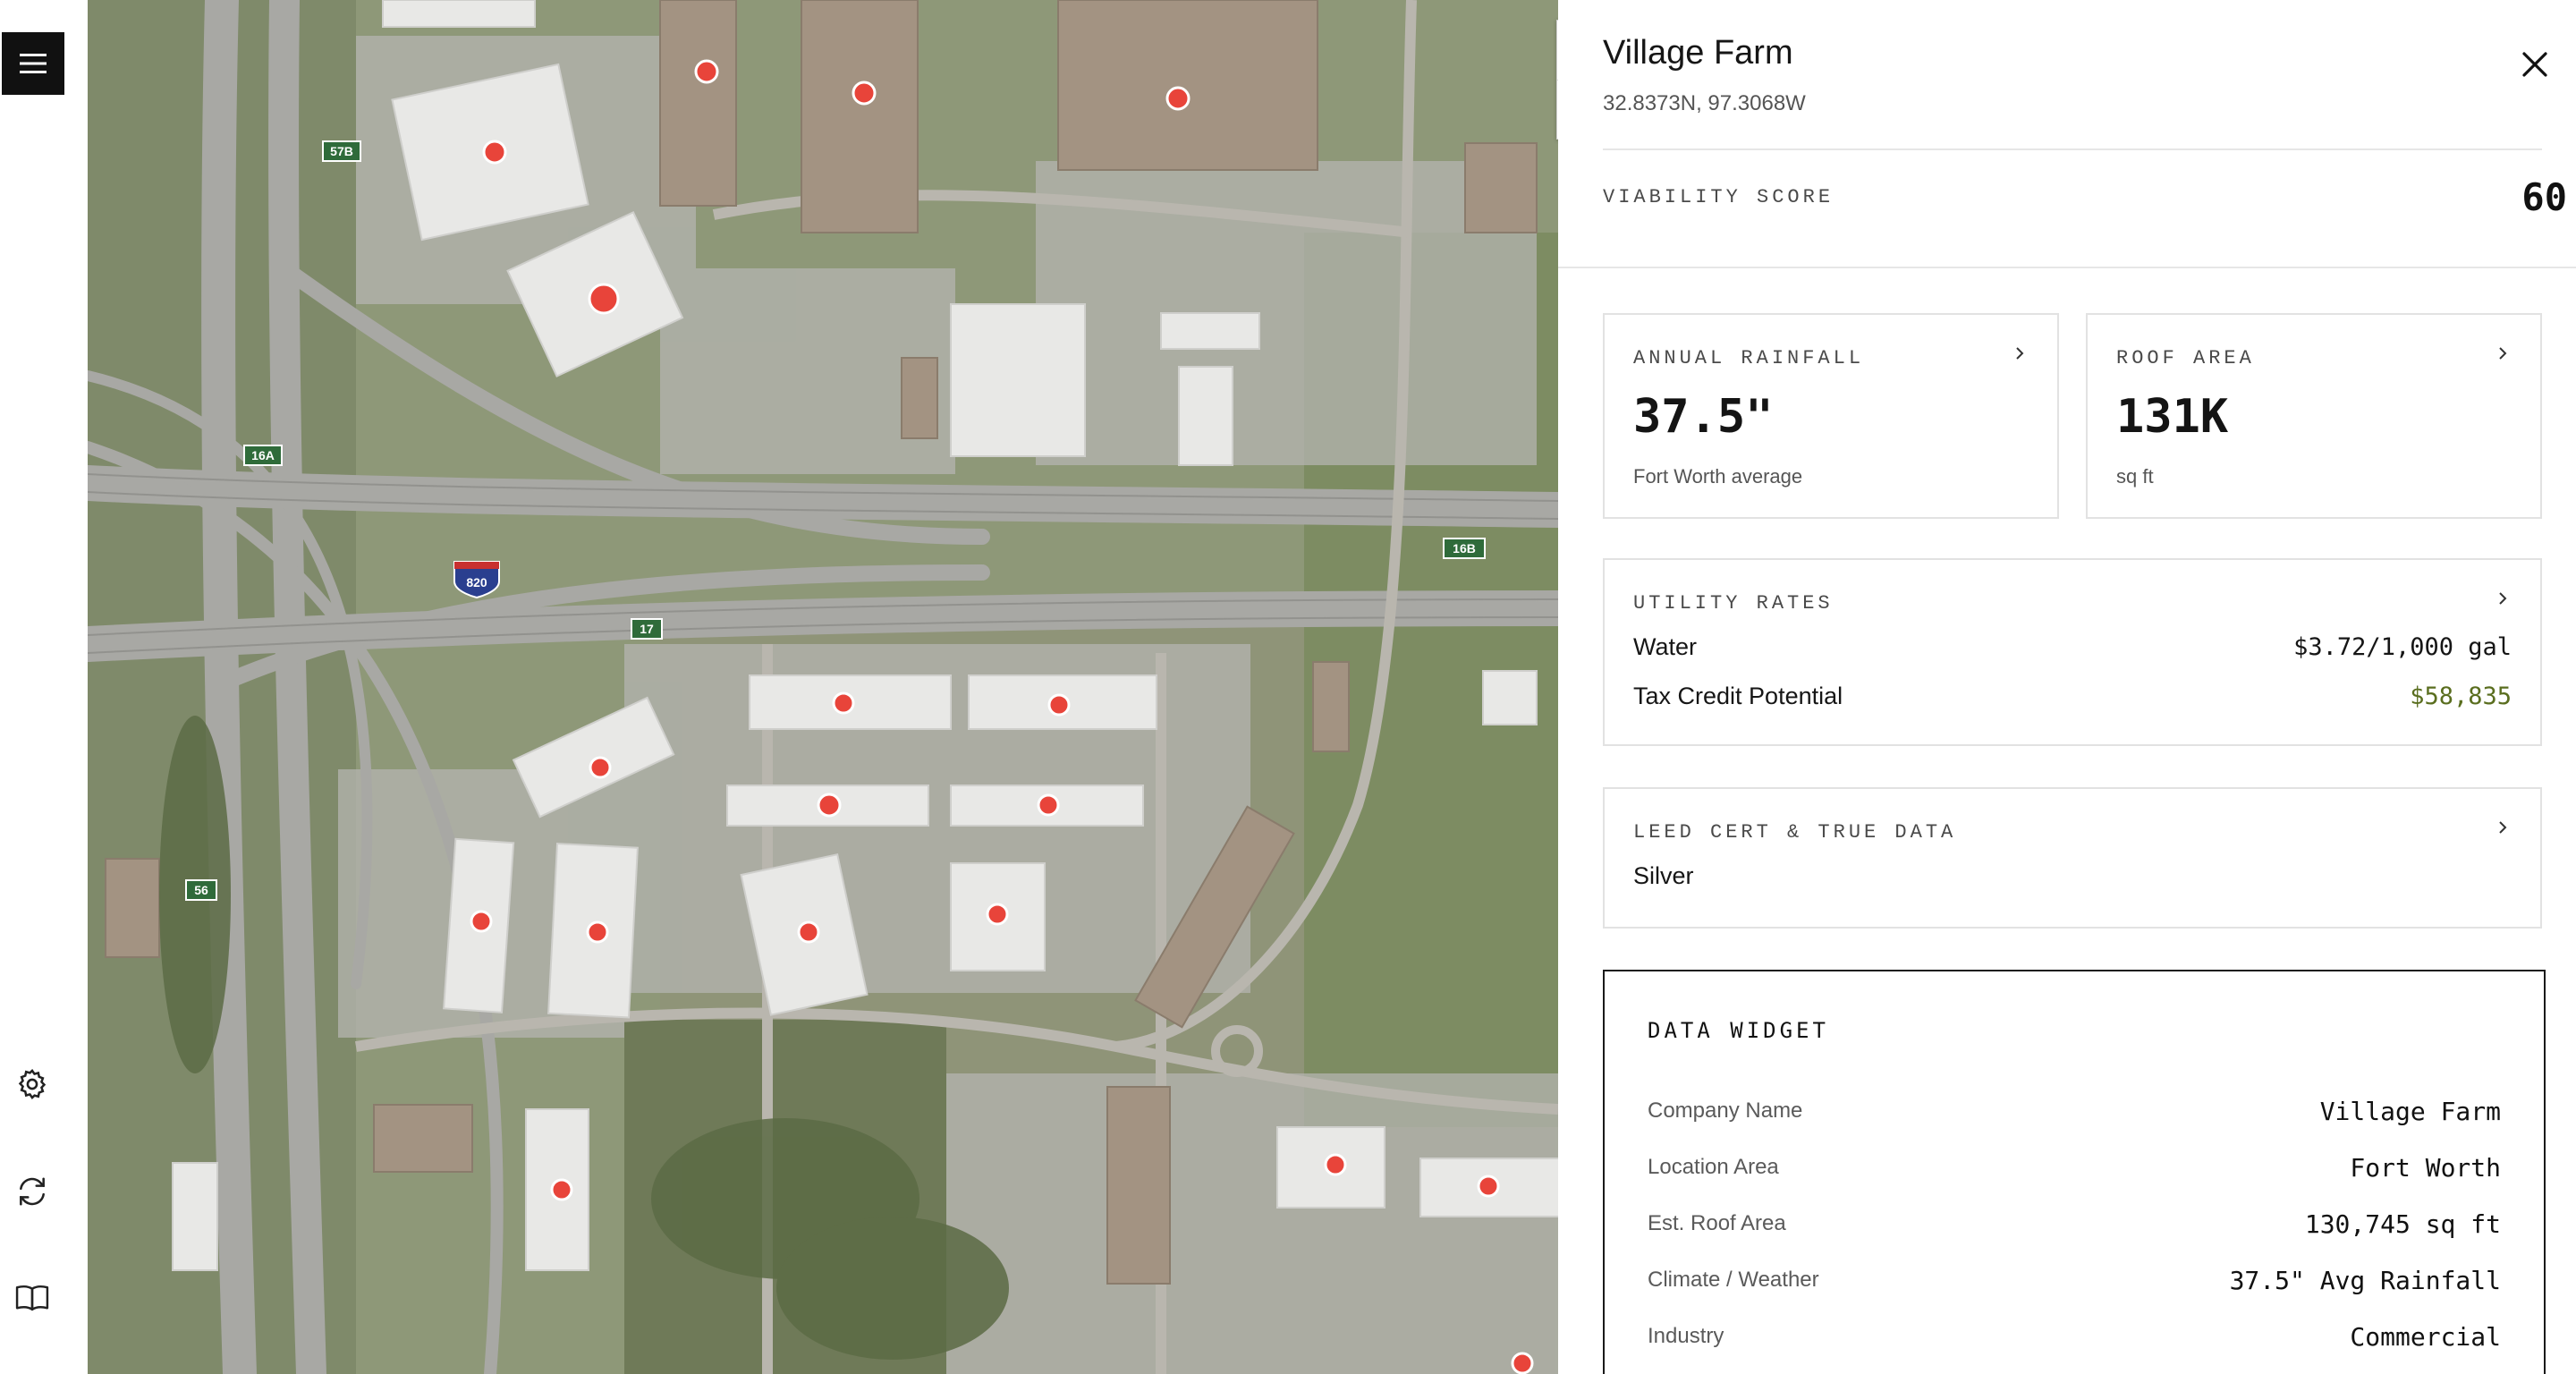 The image size is (2576, 1374). What do you see at coordinates (2425, 1168) in the screenshot?
I see `widget-value-location: Fort Worth` at bounding box center [2425, 1168].